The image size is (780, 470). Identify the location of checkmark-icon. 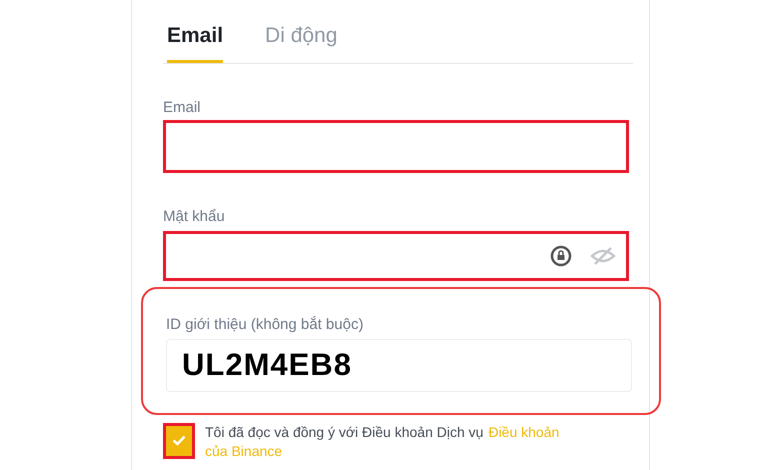
(179, 440).